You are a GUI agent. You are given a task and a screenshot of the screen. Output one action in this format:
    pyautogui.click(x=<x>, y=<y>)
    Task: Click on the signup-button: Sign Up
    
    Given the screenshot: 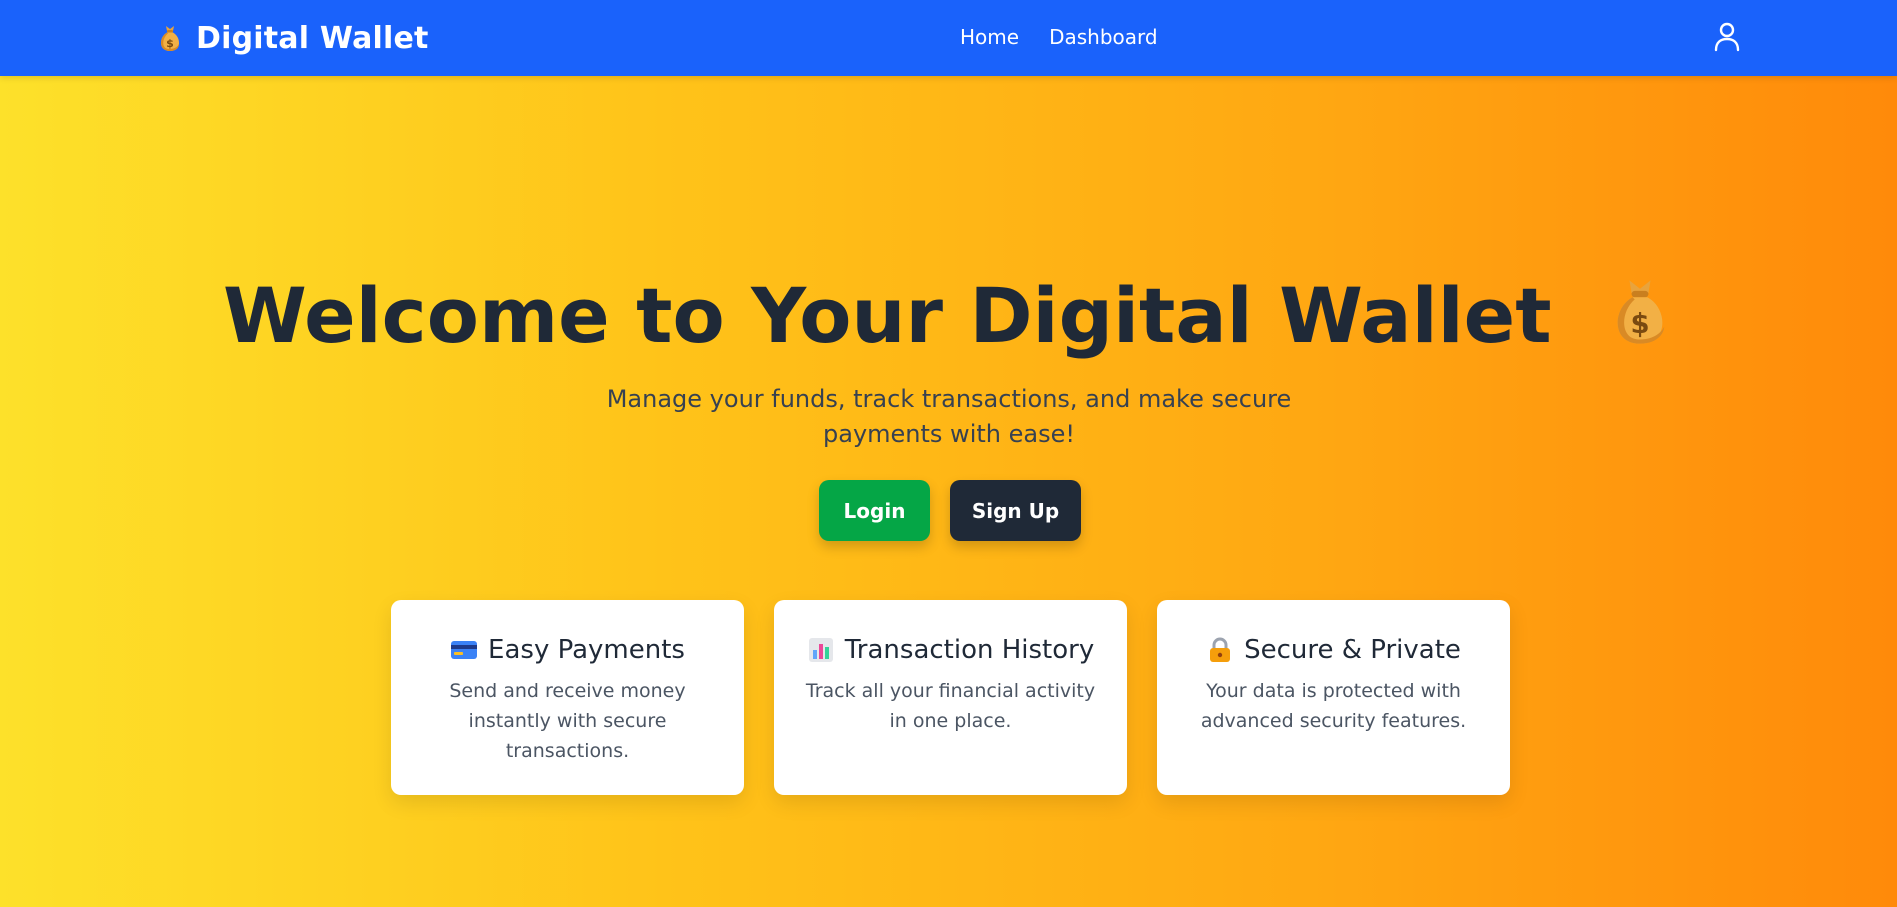 What is the action you would take?
    pyautogui.click(x=1015, y=510)
    